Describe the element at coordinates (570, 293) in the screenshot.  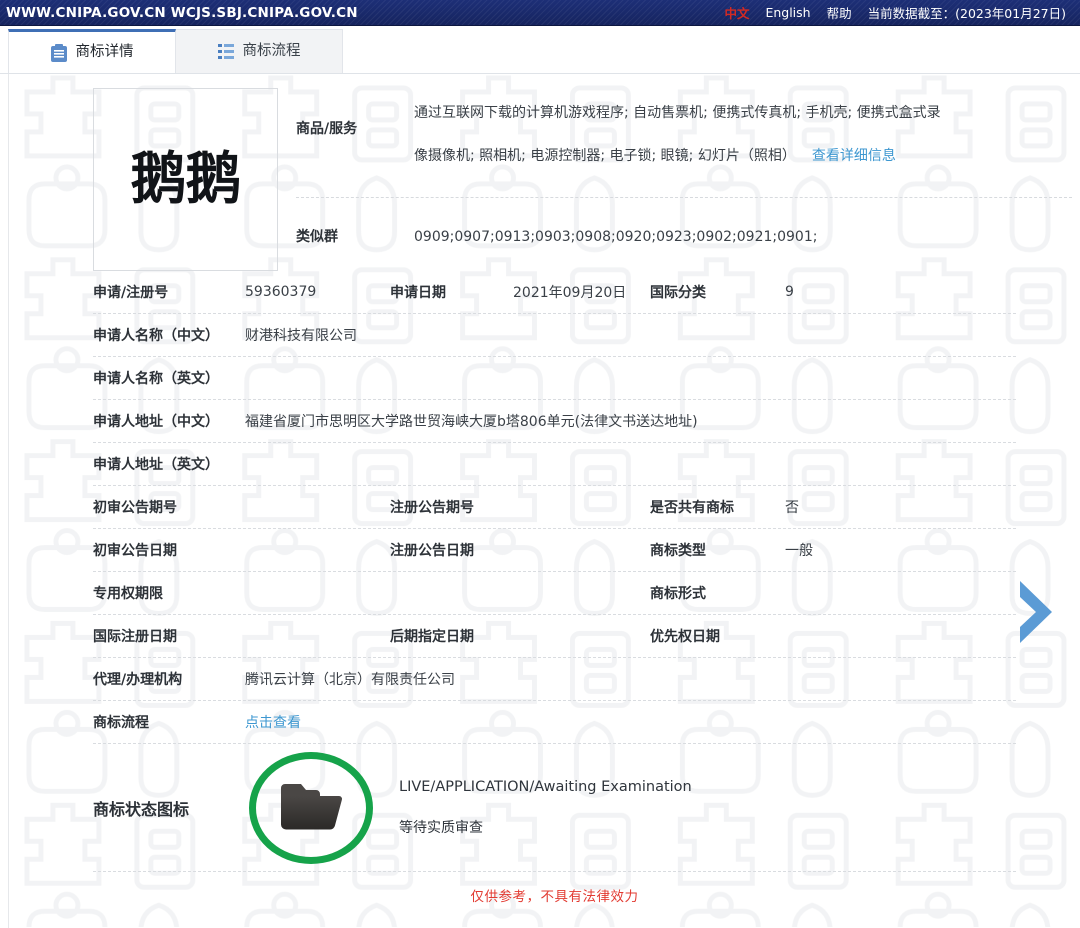
I see `application-date-value: 2021年09月20日` at that location.